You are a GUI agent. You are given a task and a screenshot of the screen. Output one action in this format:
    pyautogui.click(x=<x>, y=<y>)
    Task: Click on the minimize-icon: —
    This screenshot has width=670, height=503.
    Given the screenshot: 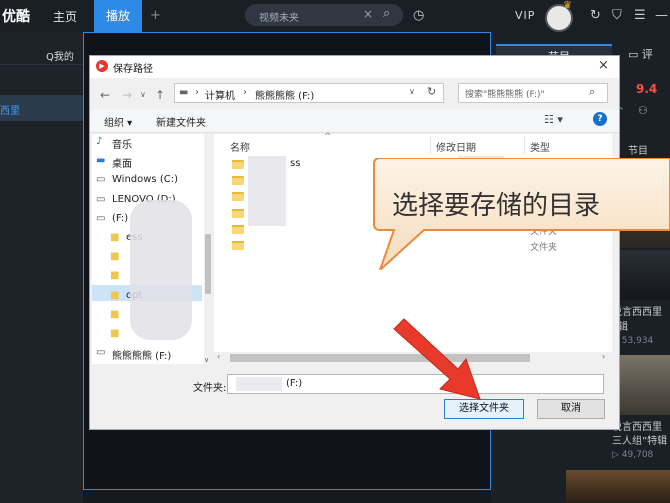 What is the action you would take?
    pyautogui.click(x=661, y=15)
    